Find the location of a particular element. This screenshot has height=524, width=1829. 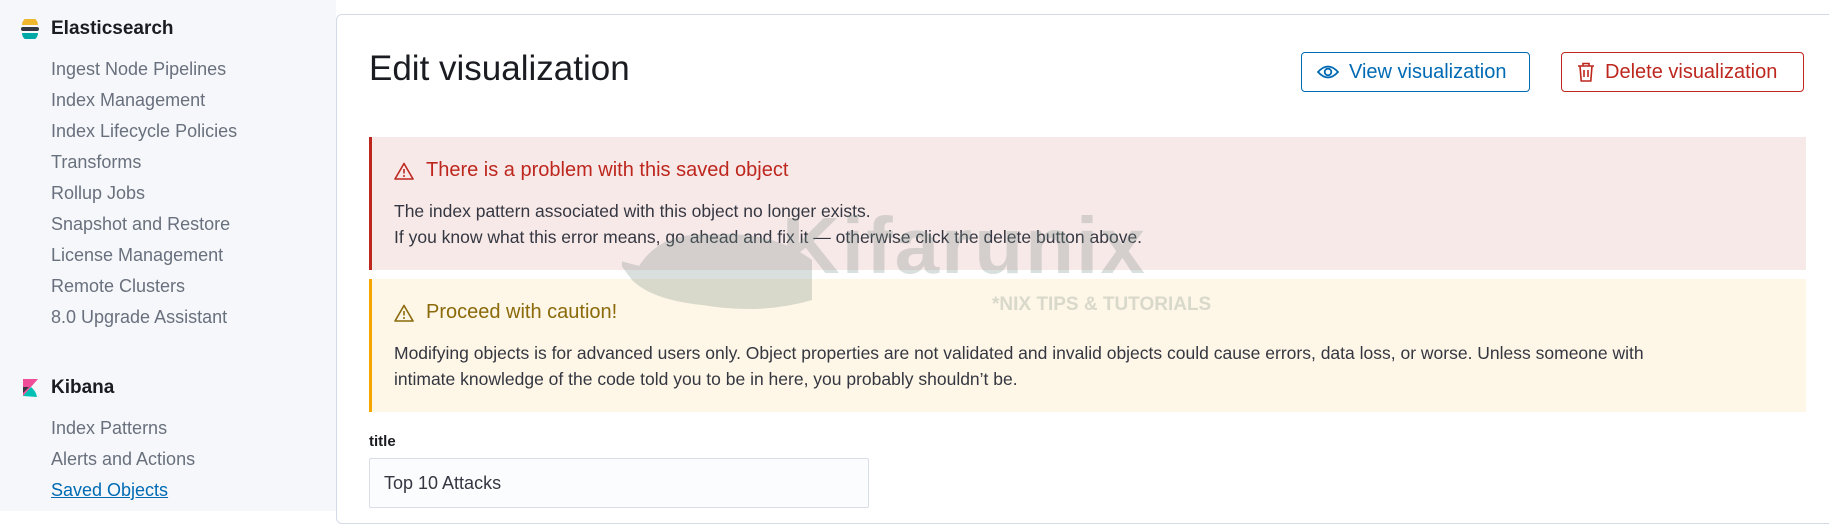

view-visualization-button: View visualization is located at coordinates (1415, 72).